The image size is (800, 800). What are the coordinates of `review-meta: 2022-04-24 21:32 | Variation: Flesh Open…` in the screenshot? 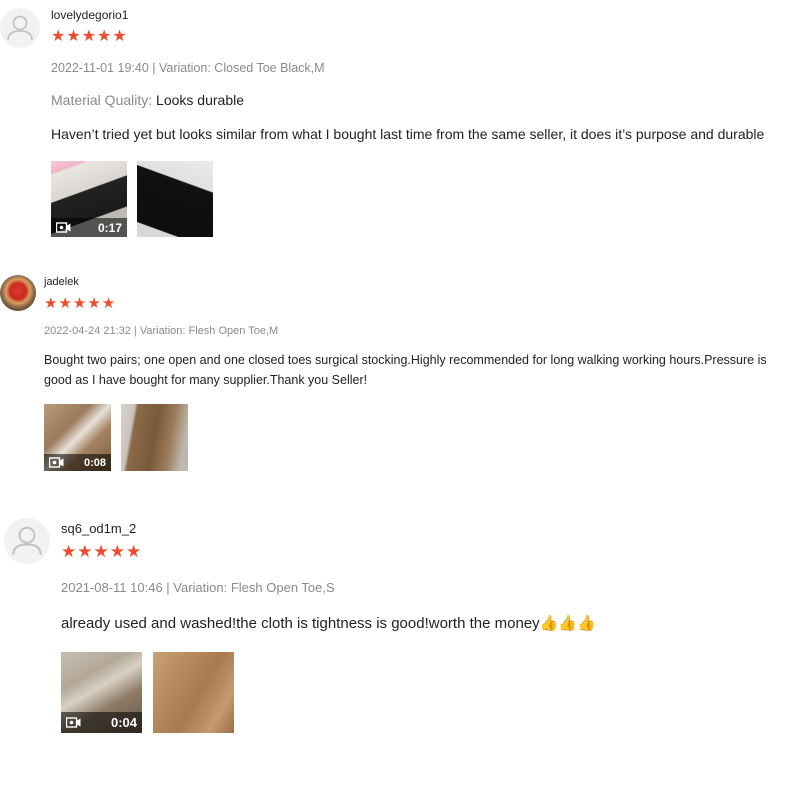 It's located at (161, 331).